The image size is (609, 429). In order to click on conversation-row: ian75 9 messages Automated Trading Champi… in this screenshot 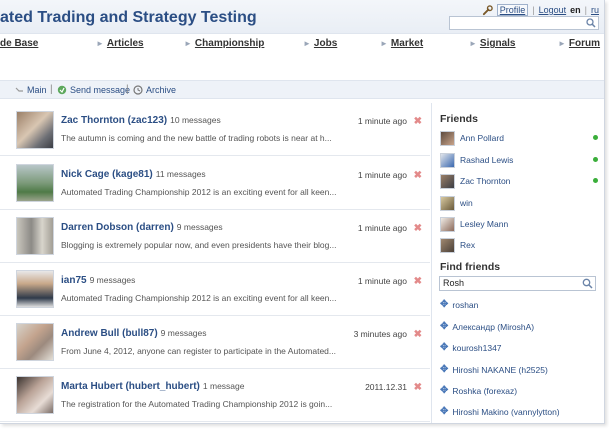, I will do `click(215, 289)`.